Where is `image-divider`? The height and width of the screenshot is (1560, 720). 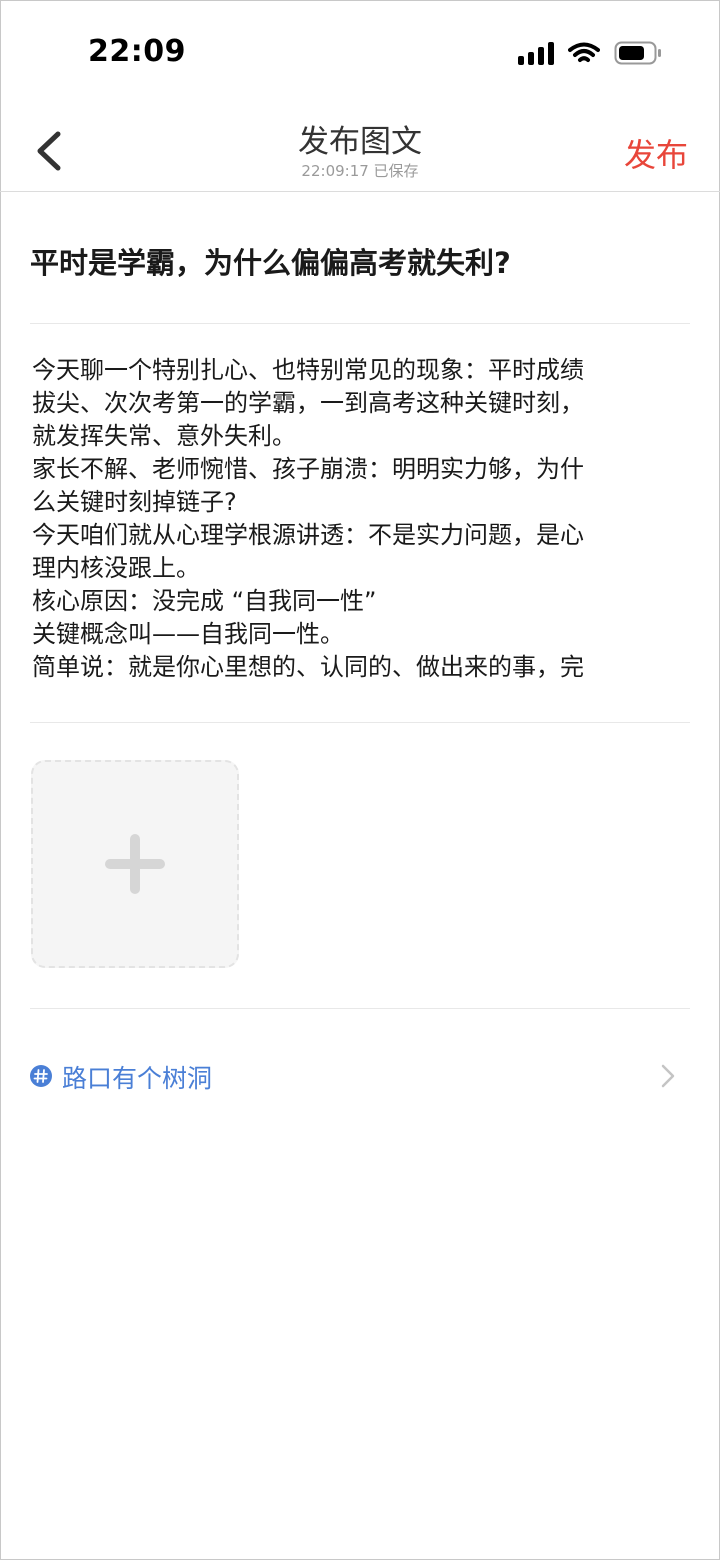
image-divider is located at coordinates (360, 1008).